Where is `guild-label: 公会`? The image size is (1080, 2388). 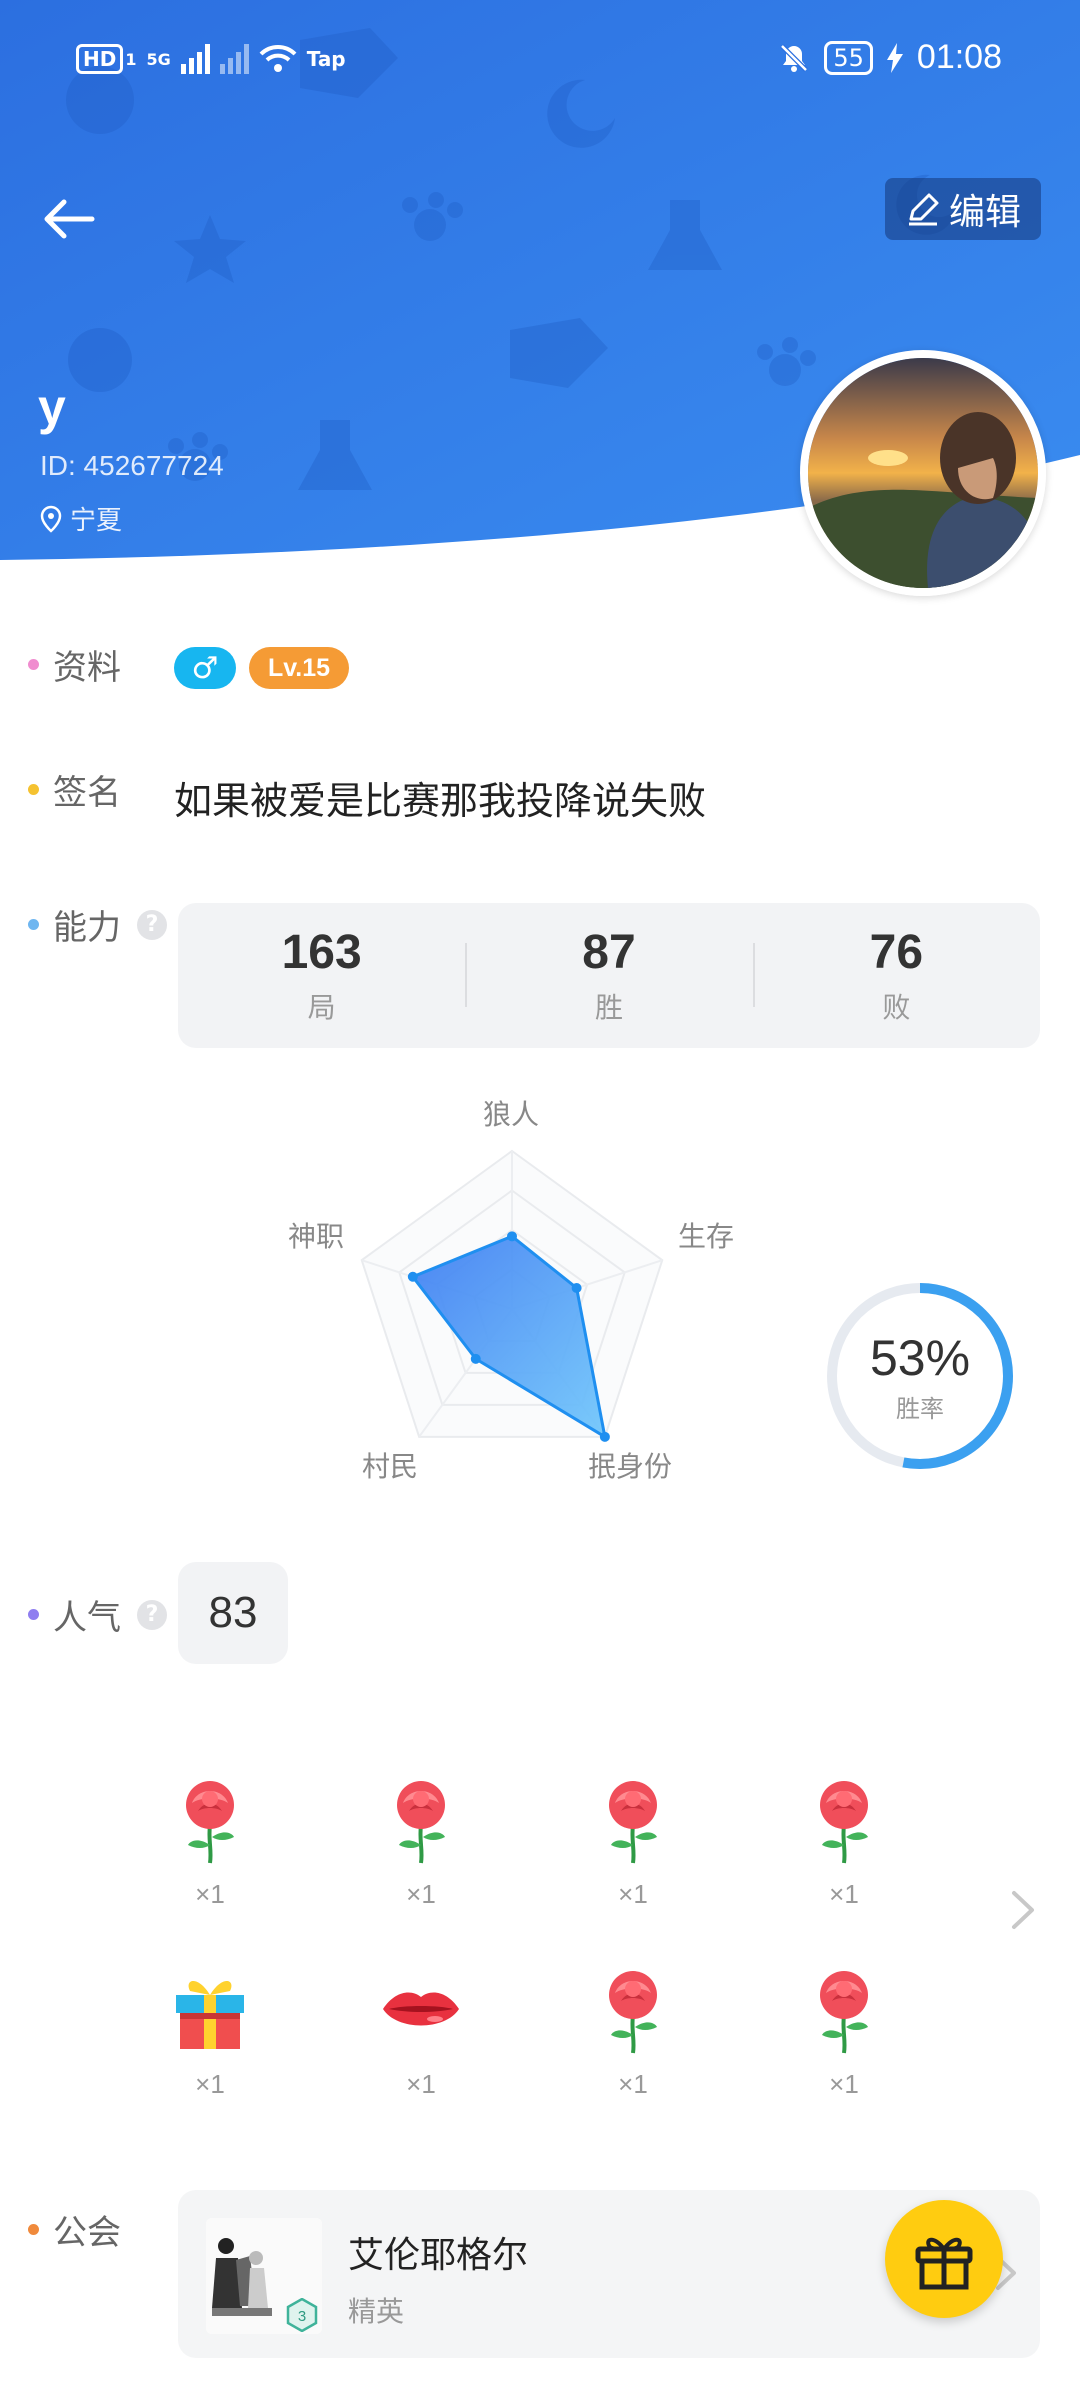 guild-label: 公会 is located at coordinates (87, 2233).